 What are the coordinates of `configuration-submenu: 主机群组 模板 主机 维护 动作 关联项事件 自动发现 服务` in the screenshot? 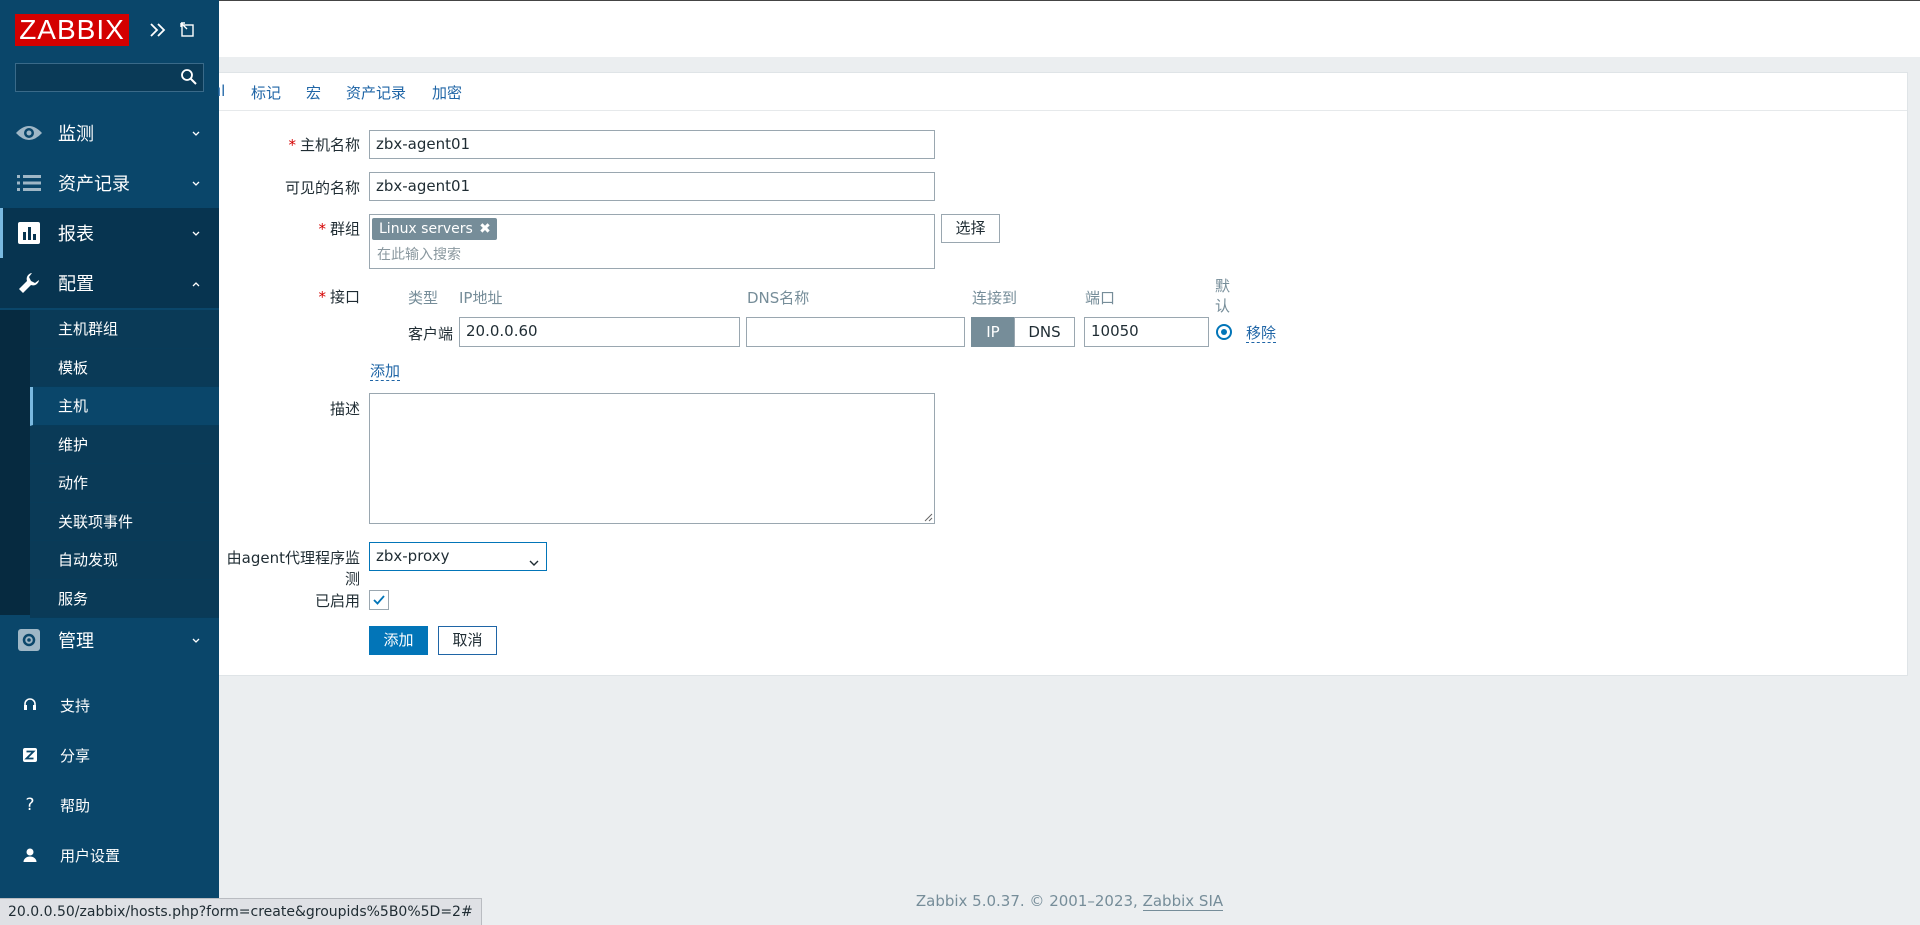 It's located at (109, 464).